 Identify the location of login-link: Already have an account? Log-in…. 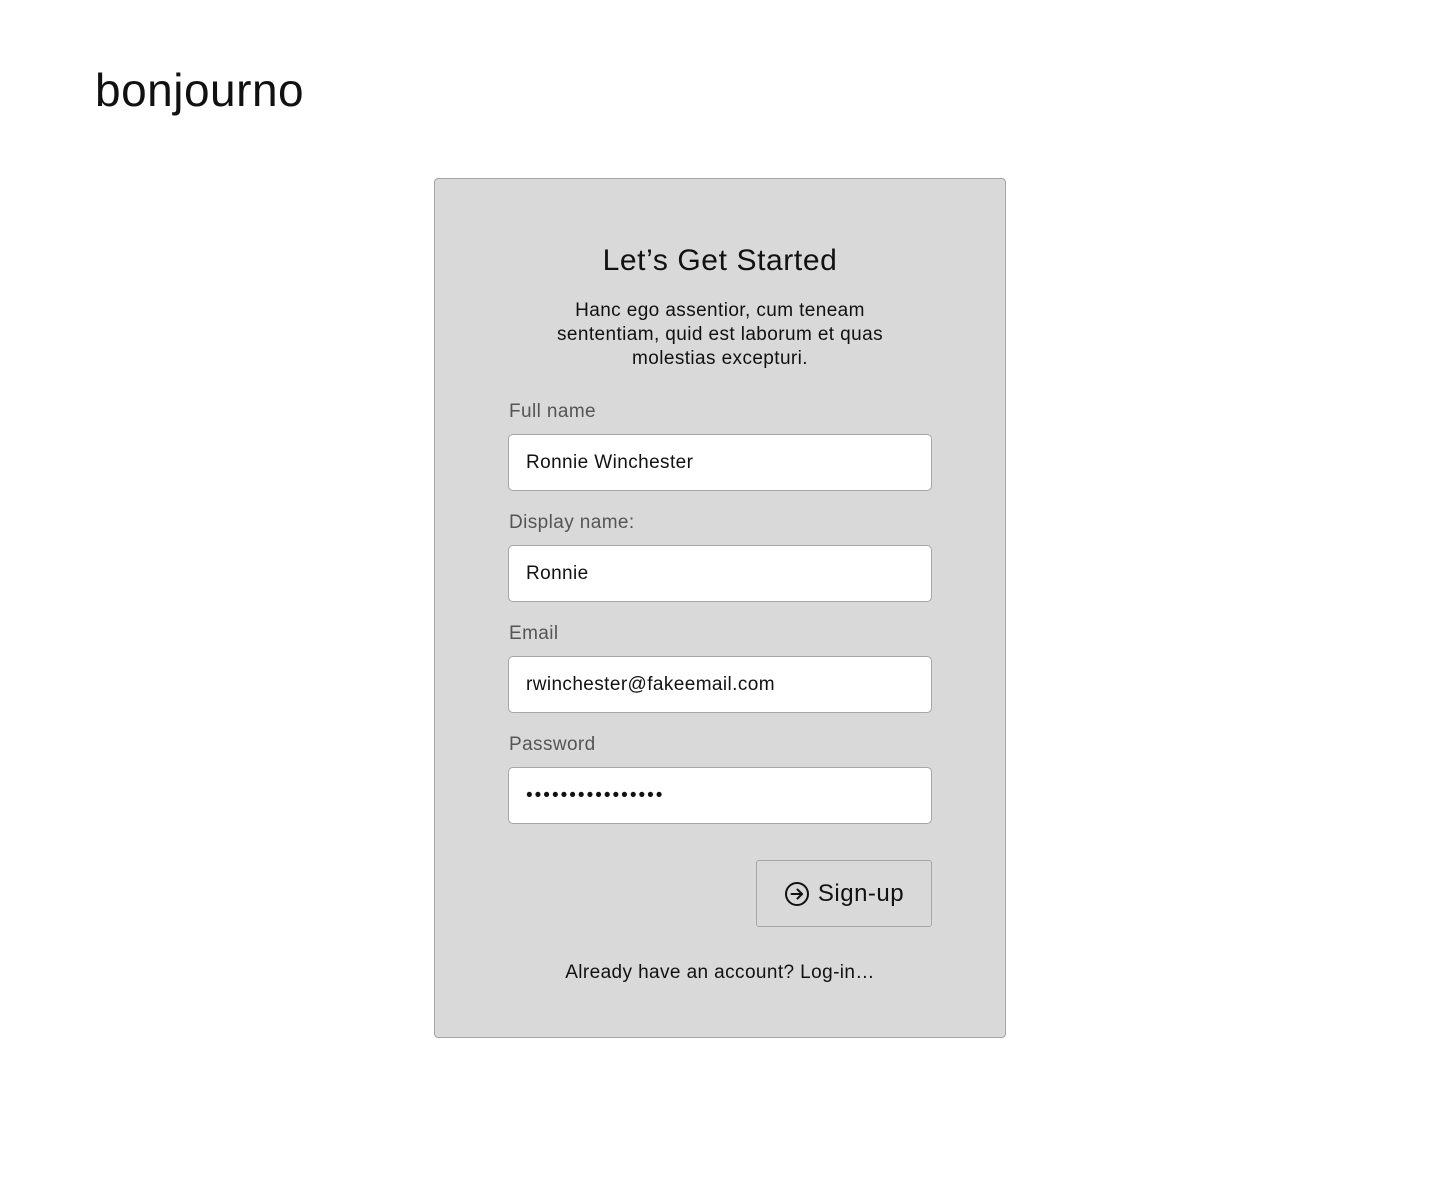
(720, 973).